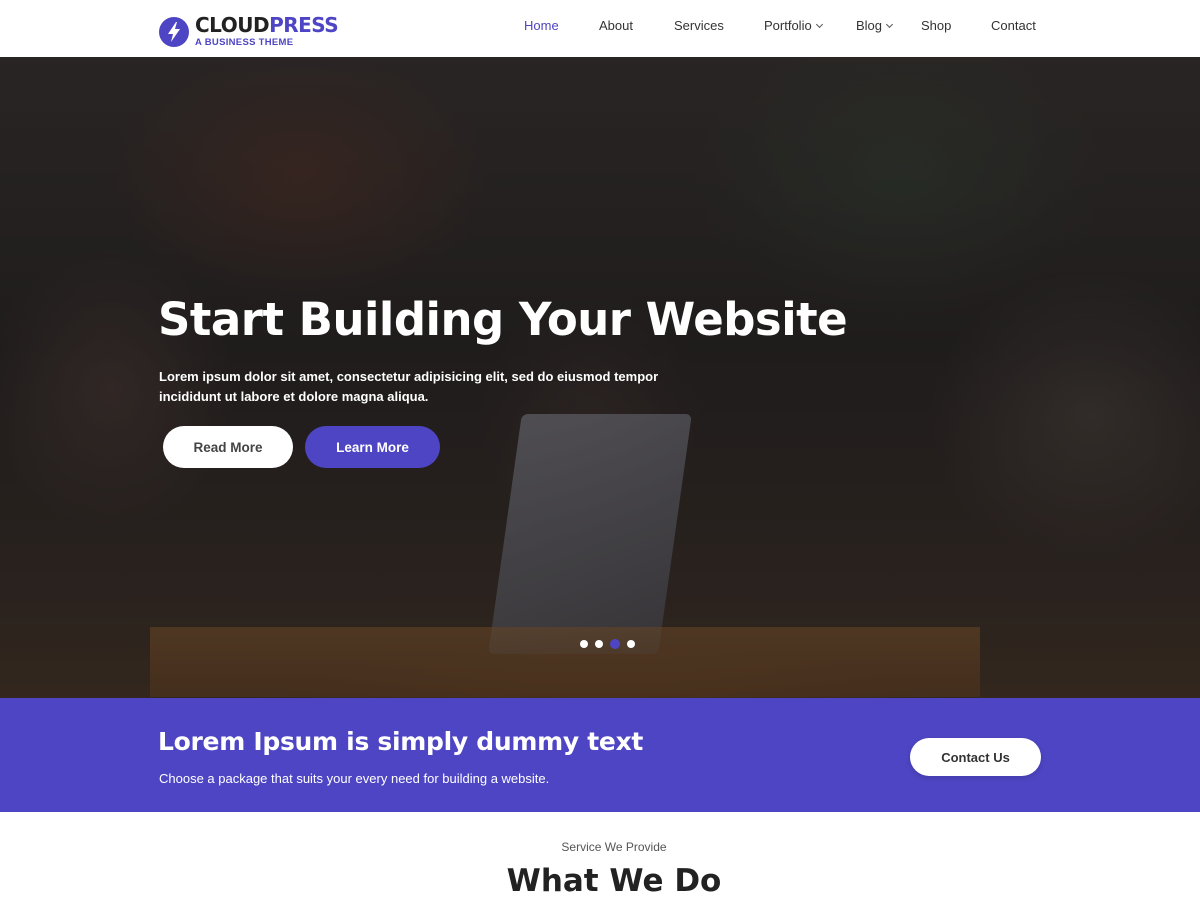 The width and height of the screenshot is (1200, 900). I want to click on nav-item-about: About, so click(616, 26).